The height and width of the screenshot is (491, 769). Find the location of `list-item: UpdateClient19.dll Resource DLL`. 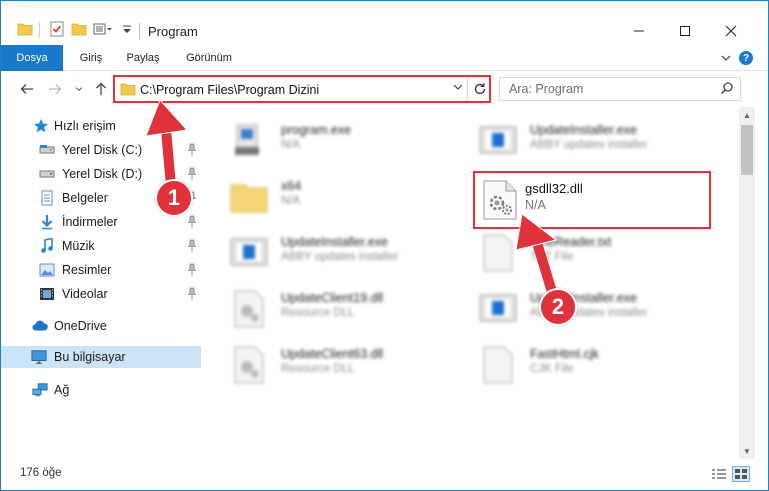

list-item: UpdateClient19.dll Resource DLL is located at coordinates (349, 309).